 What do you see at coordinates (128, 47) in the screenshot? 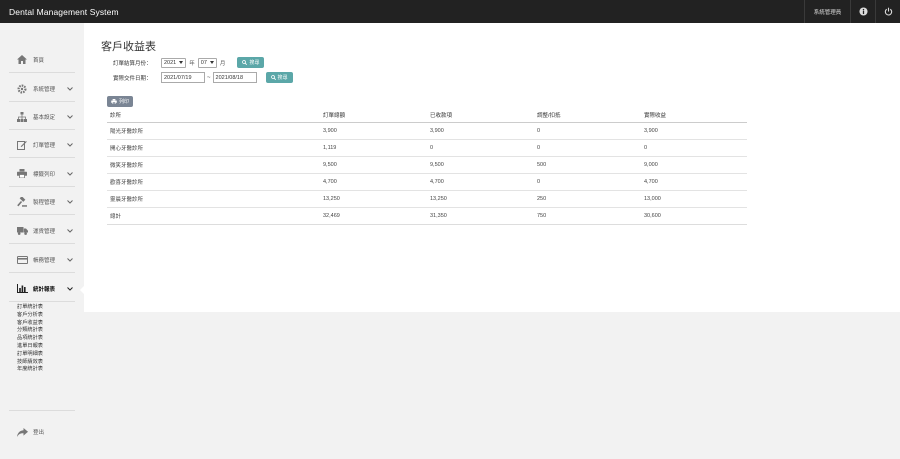
I see `page-title: 客戶收益表` at bounding box center [128, 47].